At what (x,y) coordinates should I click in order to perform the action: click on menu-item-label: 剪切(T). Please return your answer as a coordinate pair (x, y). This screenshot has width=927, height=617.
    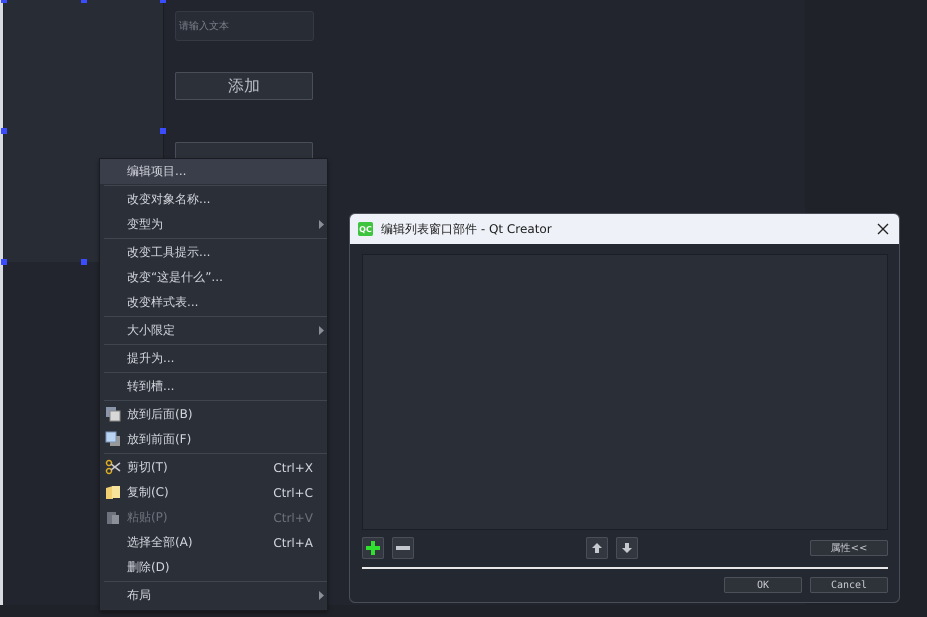
    Looking at the image, I should click on (148, 467).